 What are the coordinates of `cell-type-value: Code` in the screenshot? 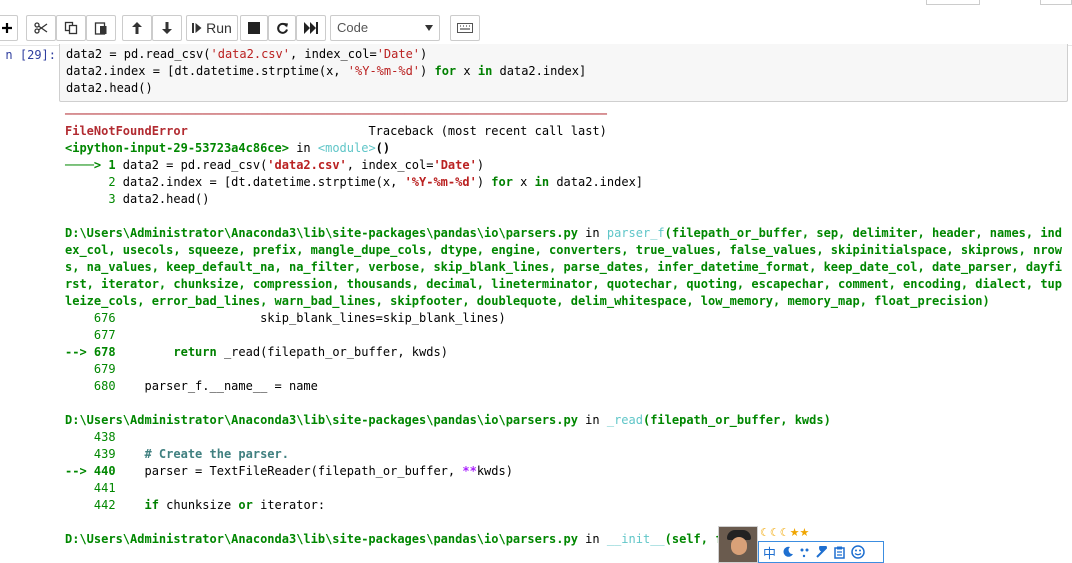 It's located at (353, 27).